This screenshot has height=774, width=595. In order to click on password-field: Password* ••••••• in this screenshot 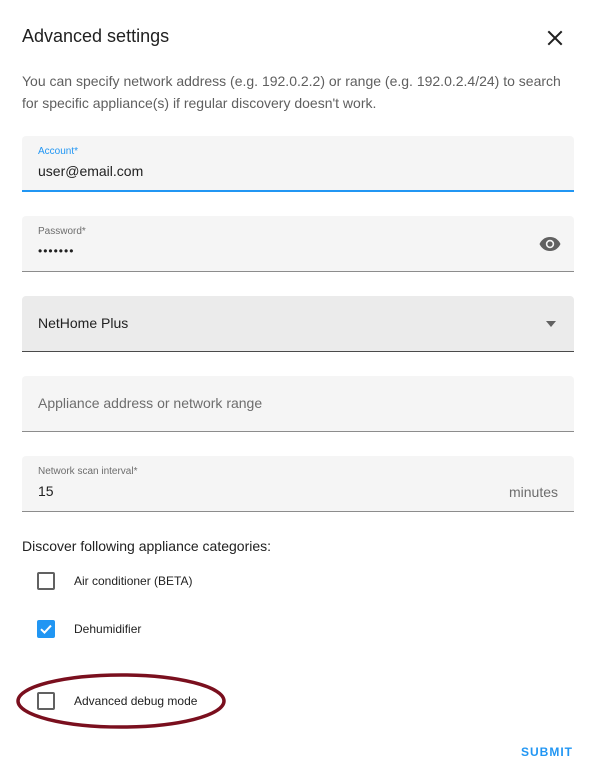, I will do `click(298, 244)`.